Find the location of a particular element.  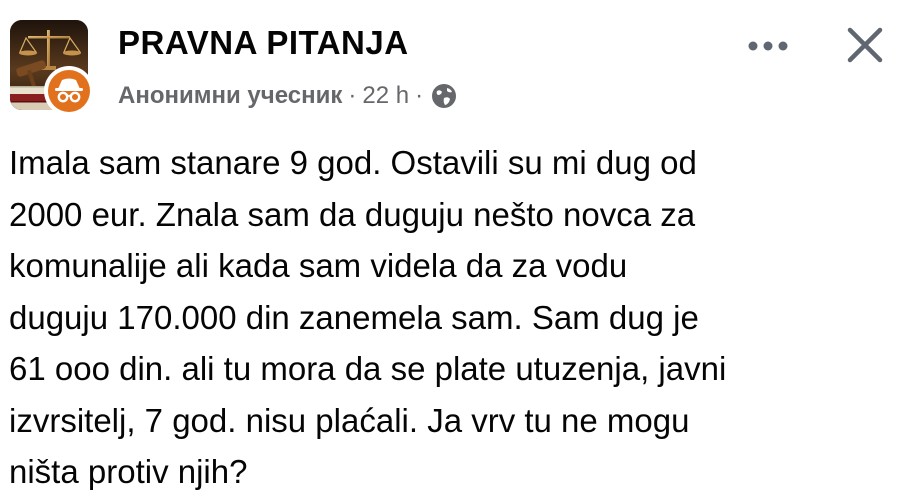

post-timestamp: 22 h is located at coordinates (385, 96).